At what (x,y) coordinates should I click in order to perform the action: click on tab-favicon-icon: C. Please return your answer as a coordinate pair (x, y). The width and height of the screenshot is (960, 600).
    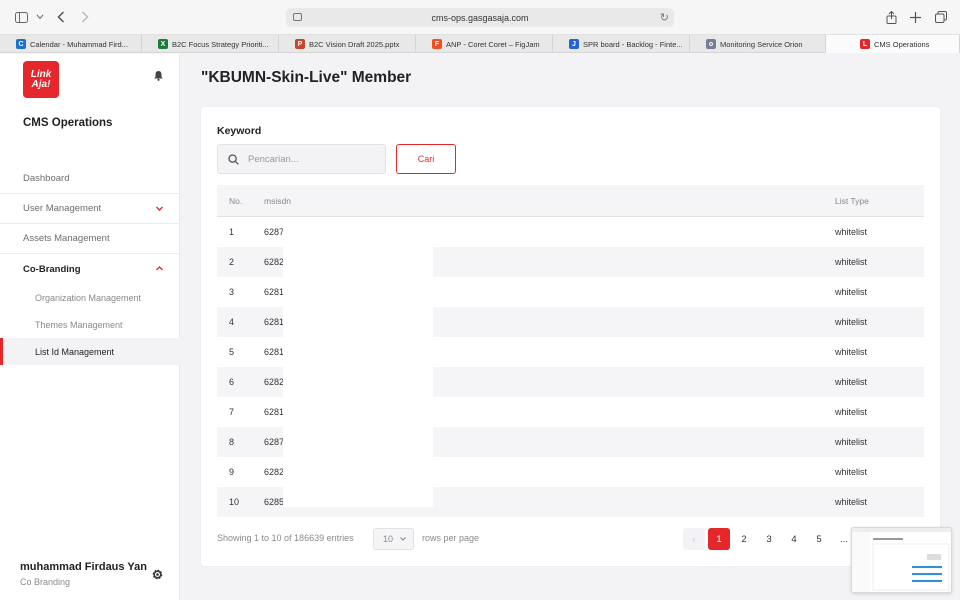
    Looking at the image, I should click on (21, 44).